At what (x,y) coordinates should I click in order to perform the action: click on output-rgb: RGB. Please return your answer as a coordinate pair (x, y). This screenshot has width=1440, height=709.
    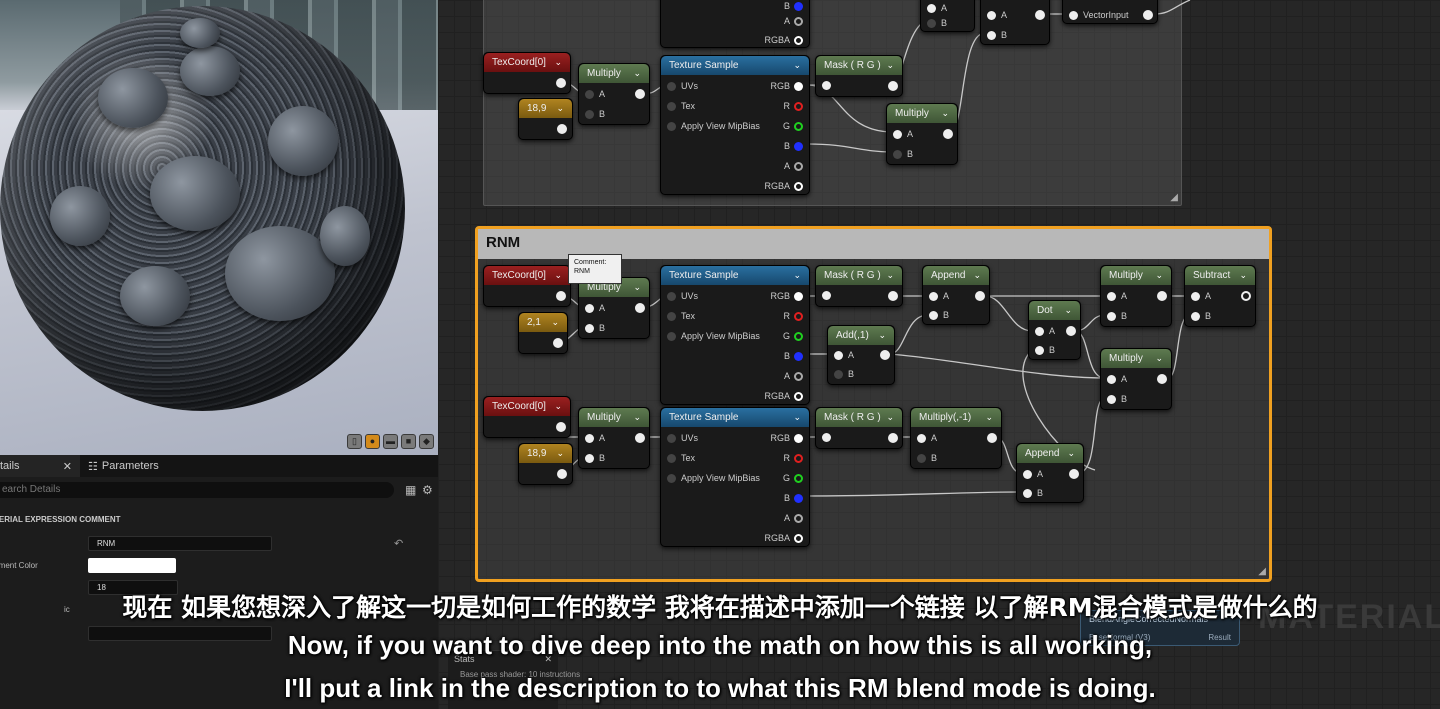
    Looking at the image, I should click on (786, 438).